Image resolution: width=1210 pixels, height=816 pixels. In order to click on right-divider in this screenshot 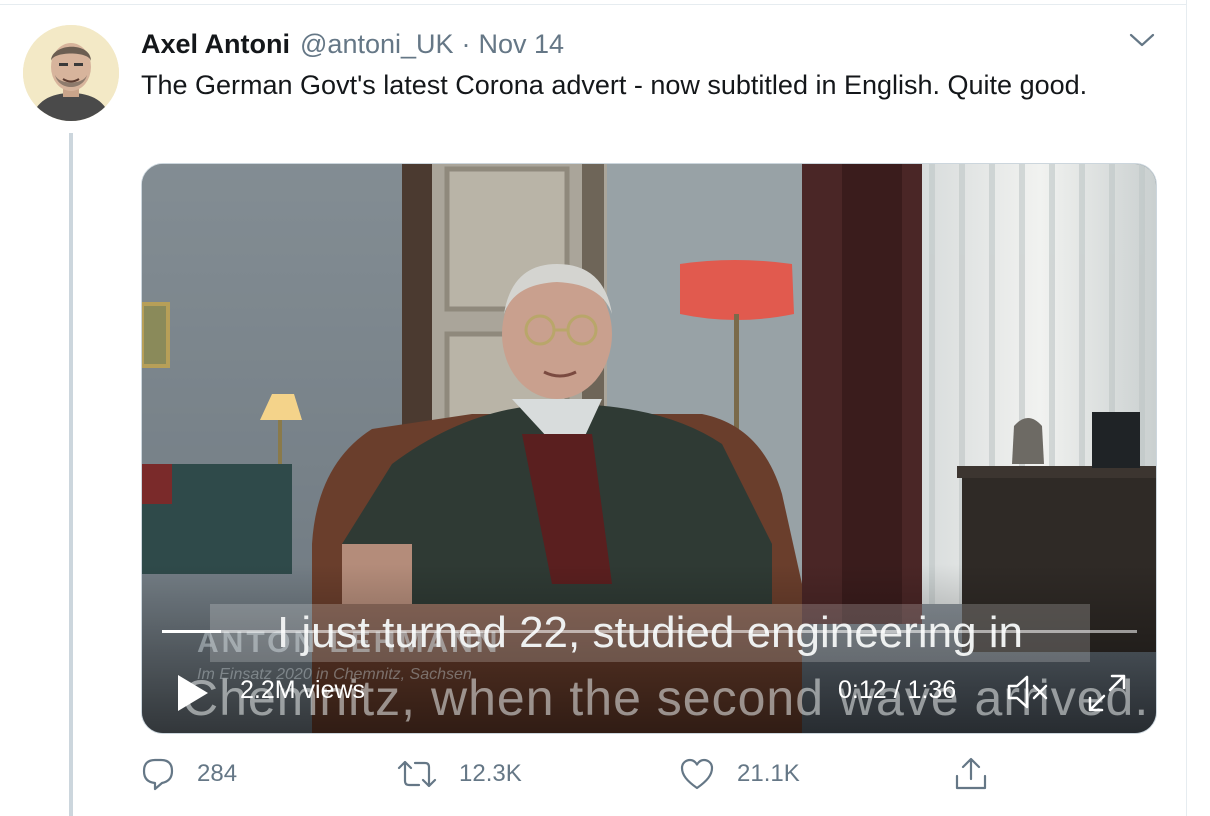, I will do `click(1186, 408)`.